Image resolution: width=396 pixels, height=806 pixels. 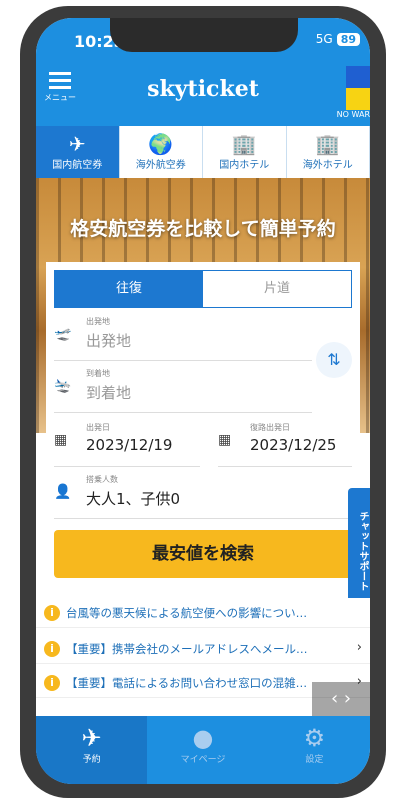 I want to click on nav-mypage: ● マイページ, so click(x=202, y=750).